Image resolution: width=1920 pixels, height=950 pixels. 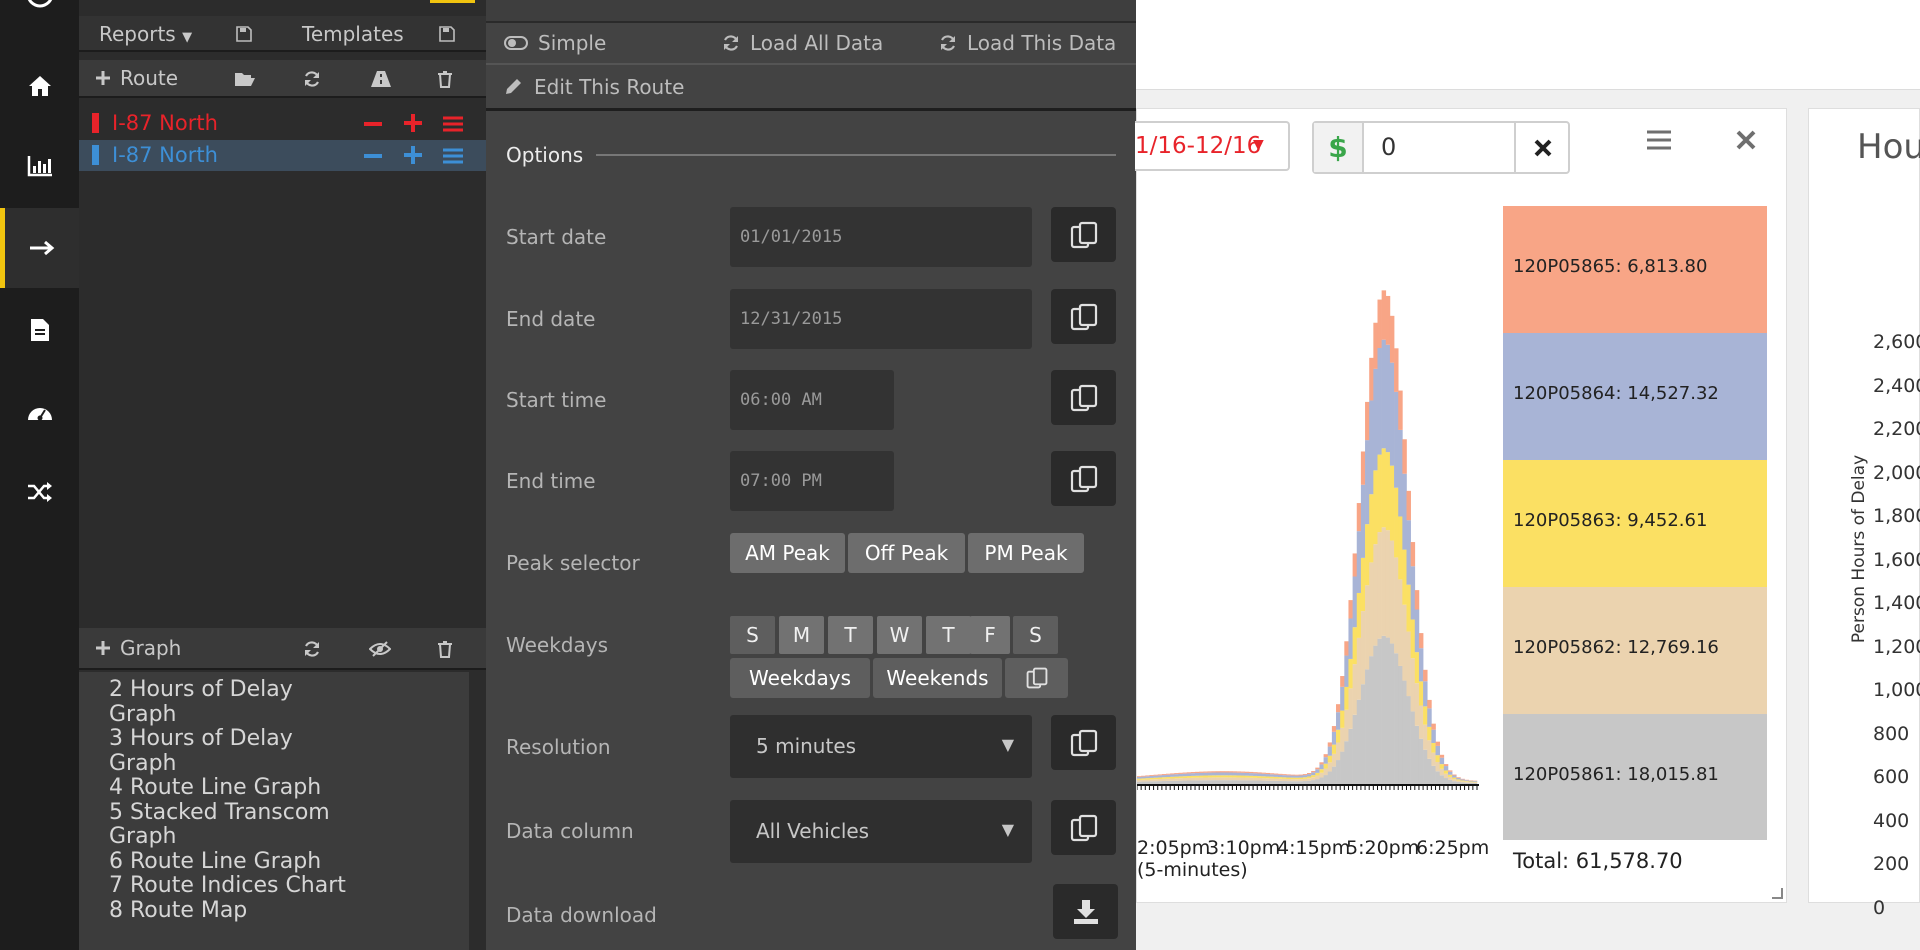 I want to click on start-time-input: 06:00 AM, so click(x=812, y=400).